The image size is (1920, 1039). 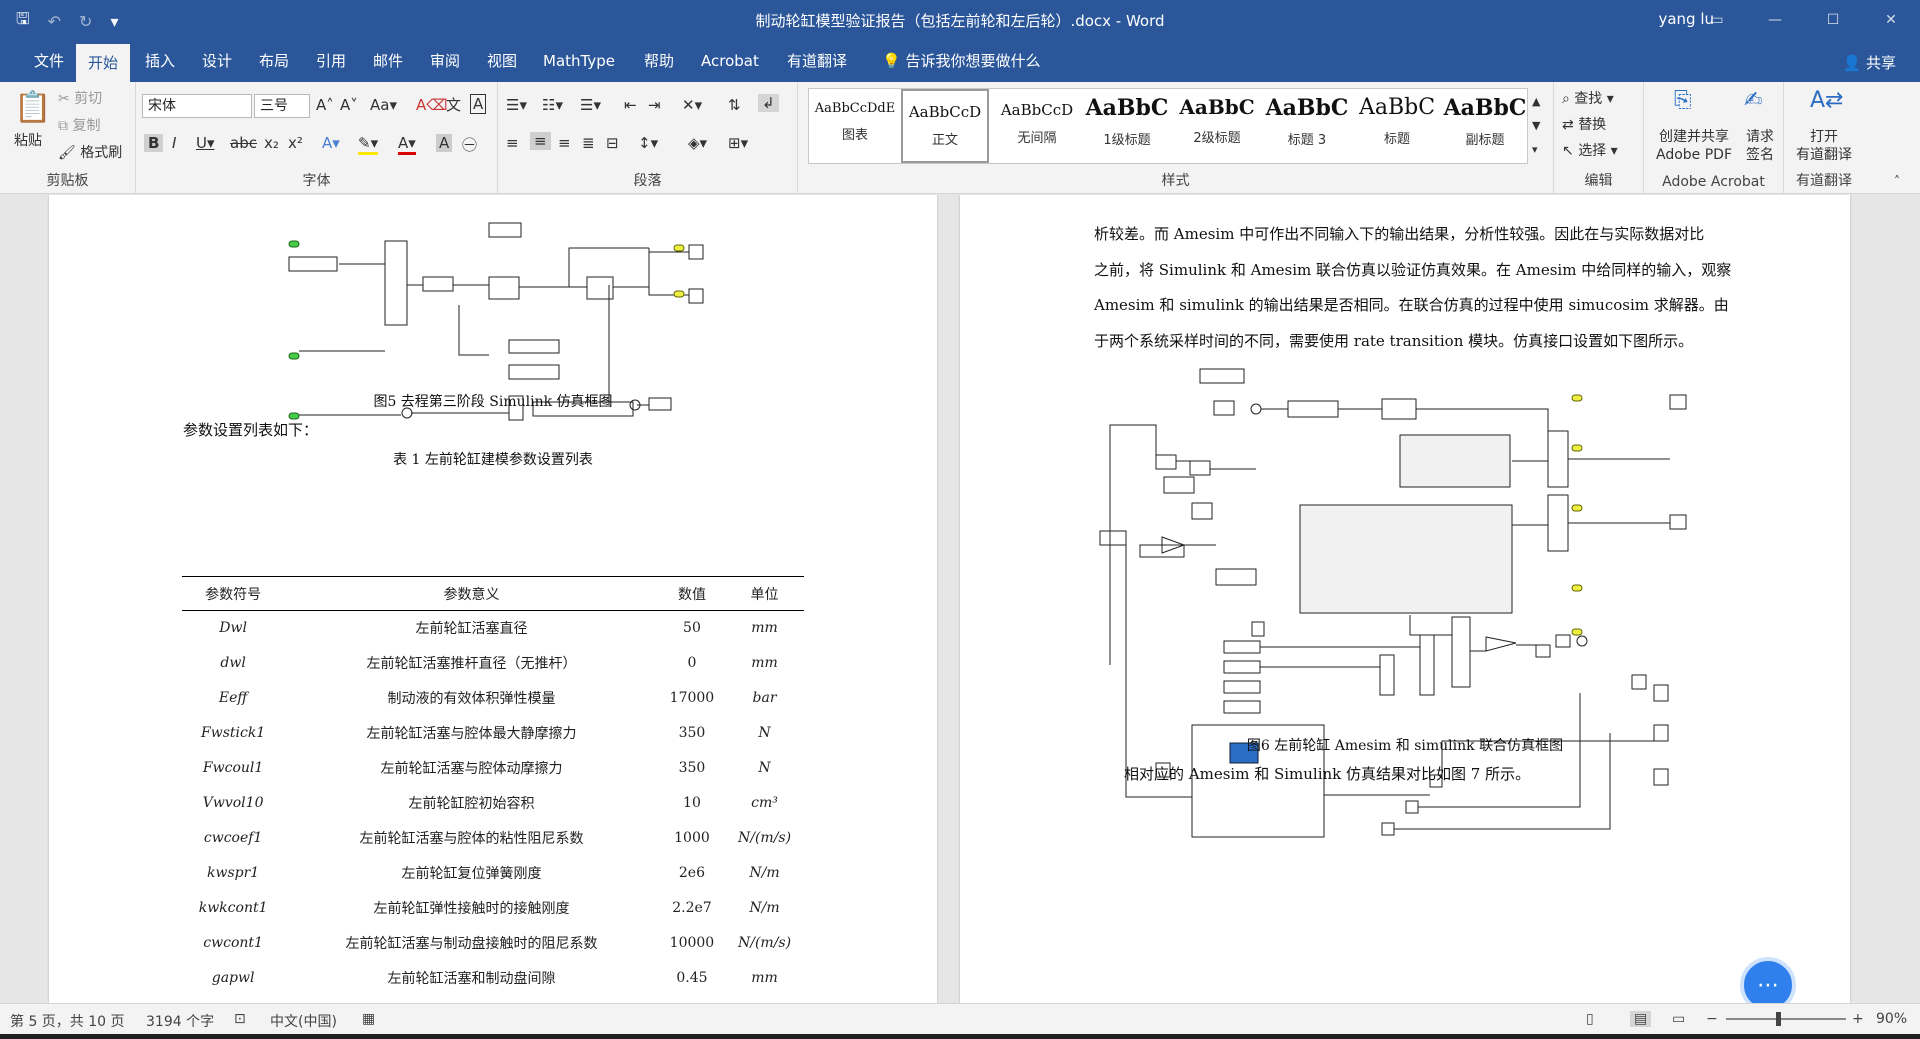 I want to click on tab-design: 设计, so click(x=217, y=61).